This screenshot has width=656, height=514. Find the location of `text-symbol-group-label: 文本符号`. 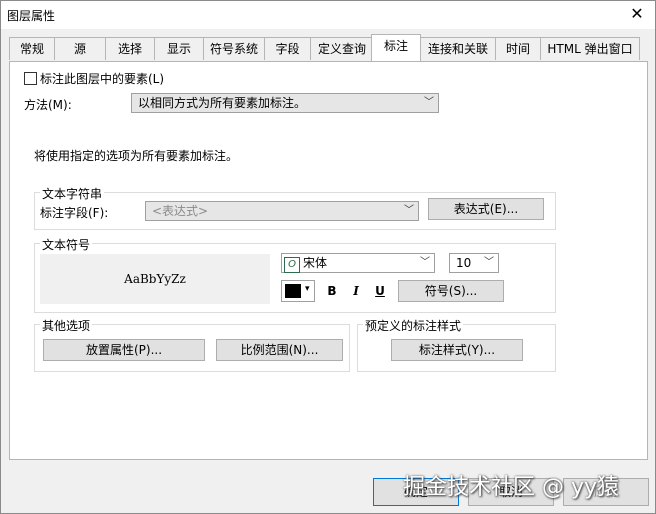

text-symbol-group-label: 文本符号 is located at coordinates (66, 244).